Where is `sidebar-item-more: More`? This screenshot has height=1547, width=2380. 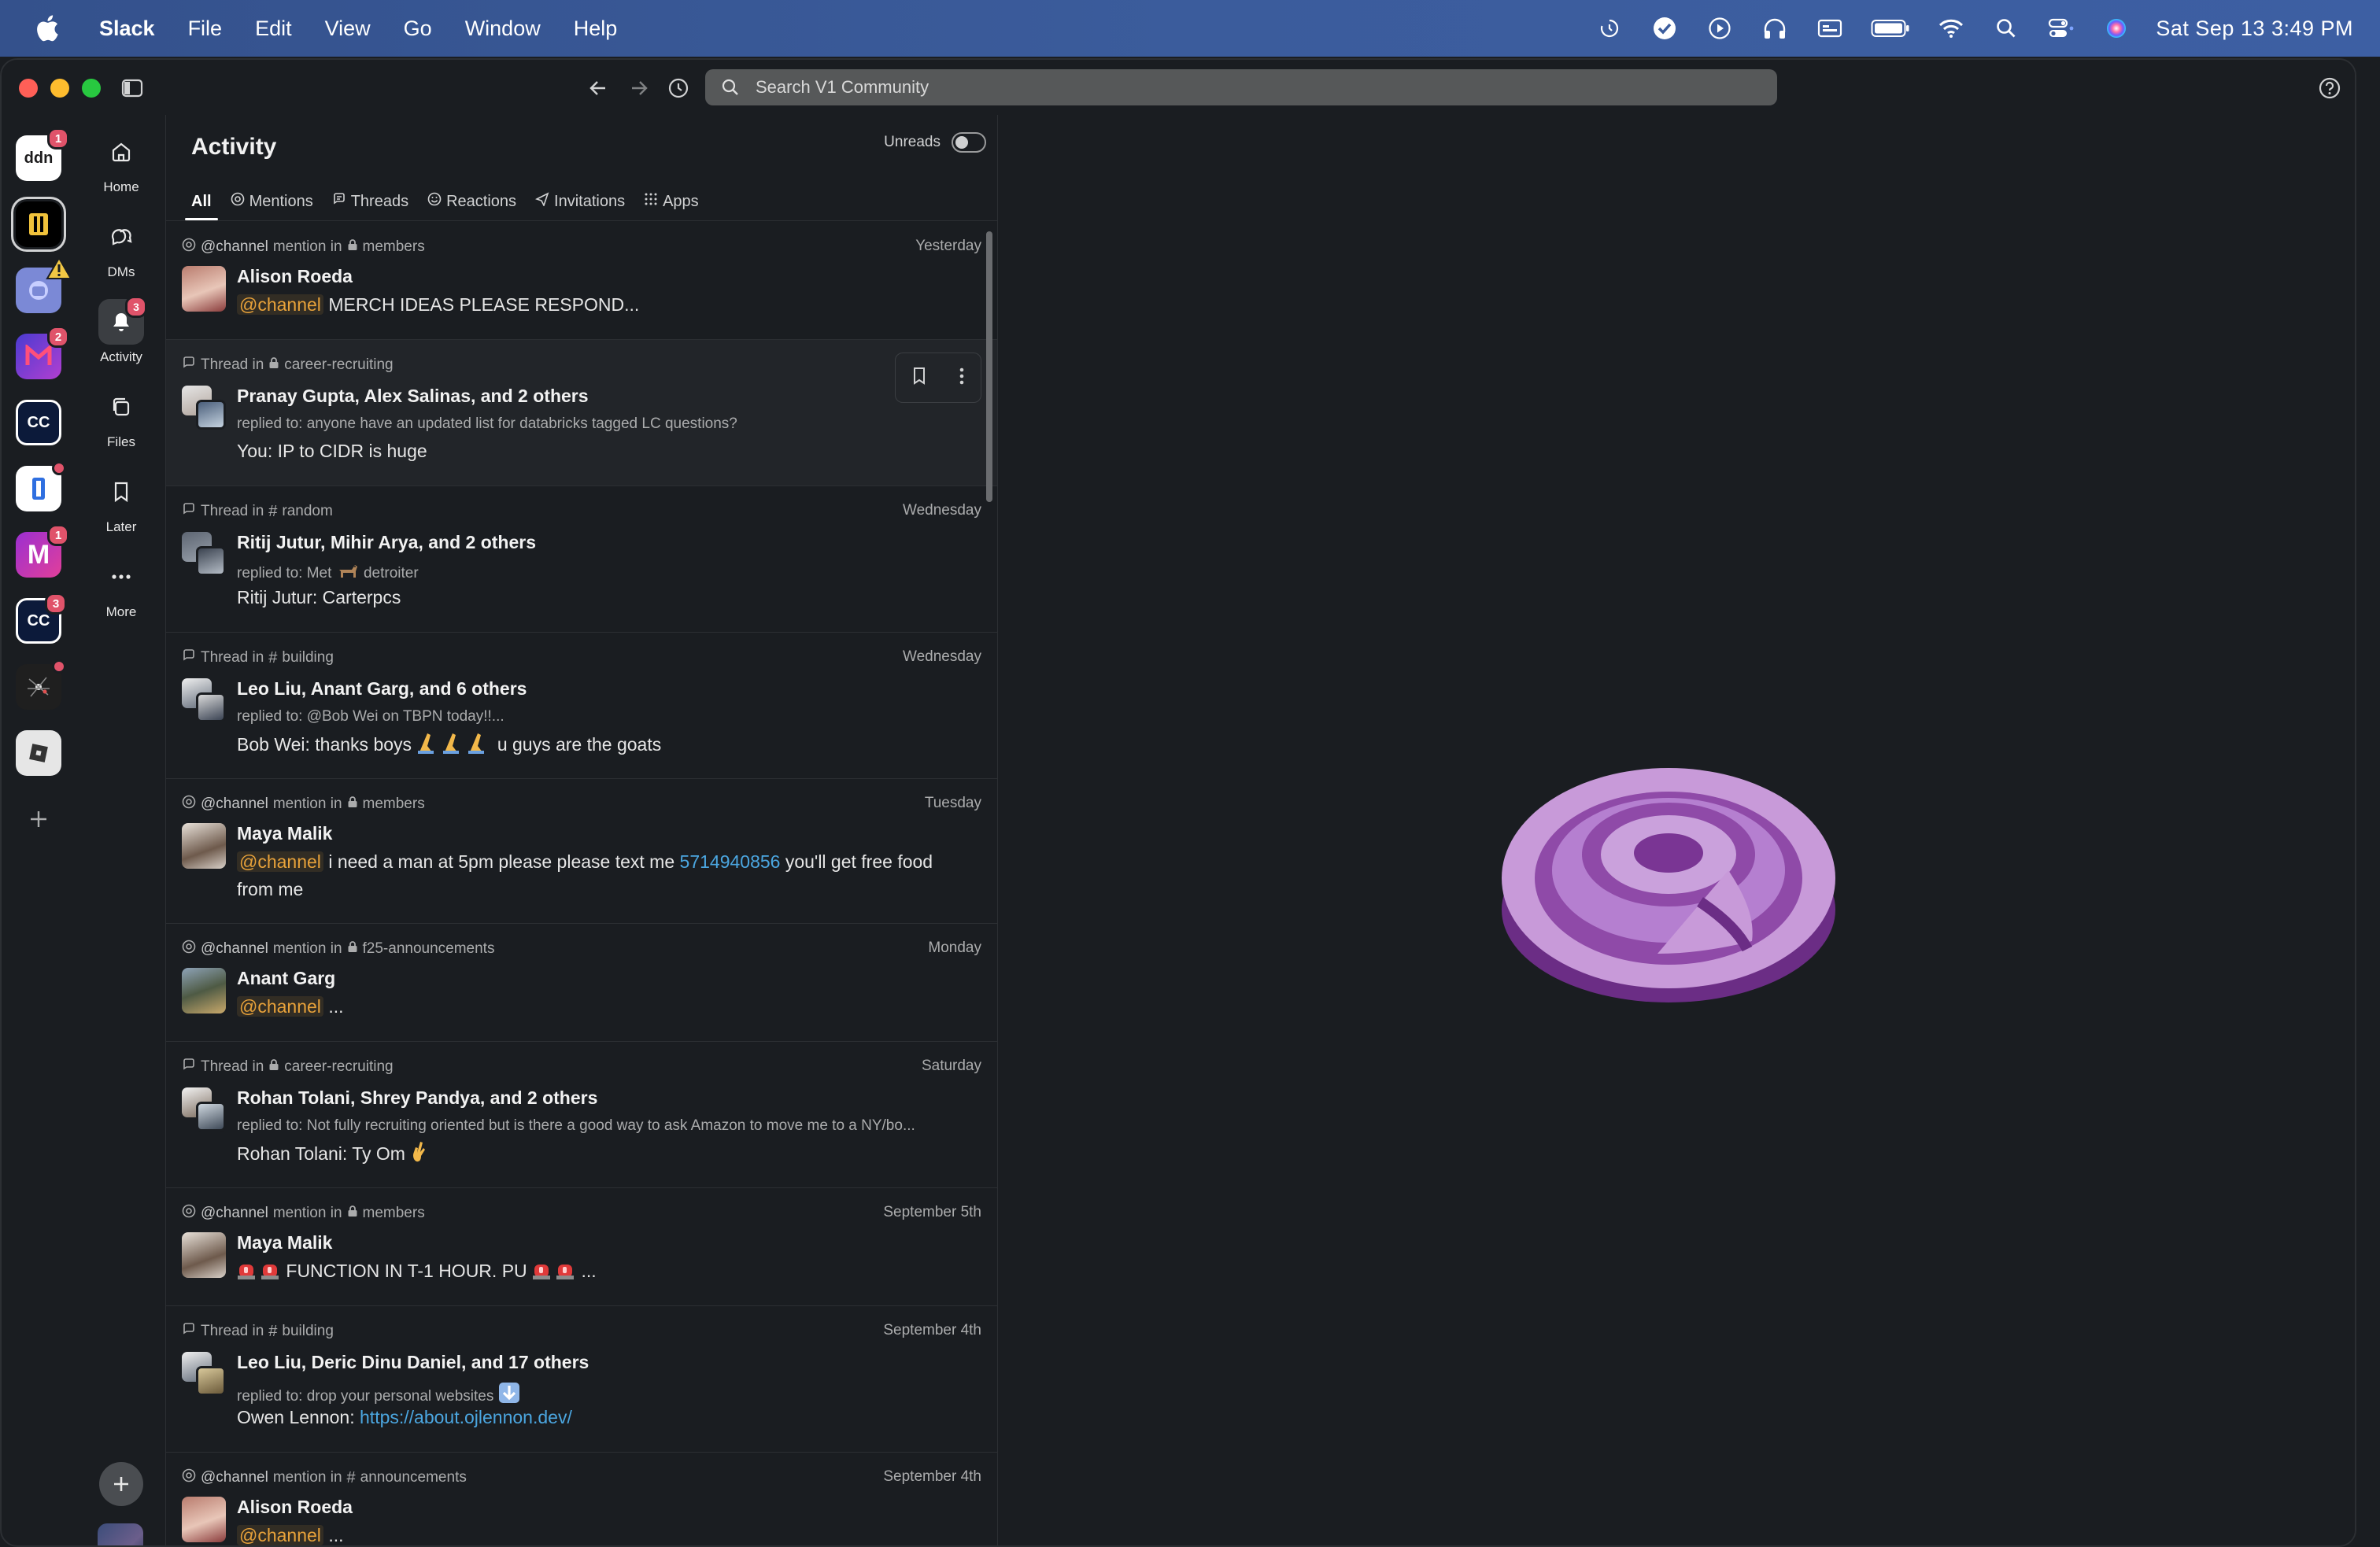 sidebar-item-more: More is located at coordinates (121, 587).